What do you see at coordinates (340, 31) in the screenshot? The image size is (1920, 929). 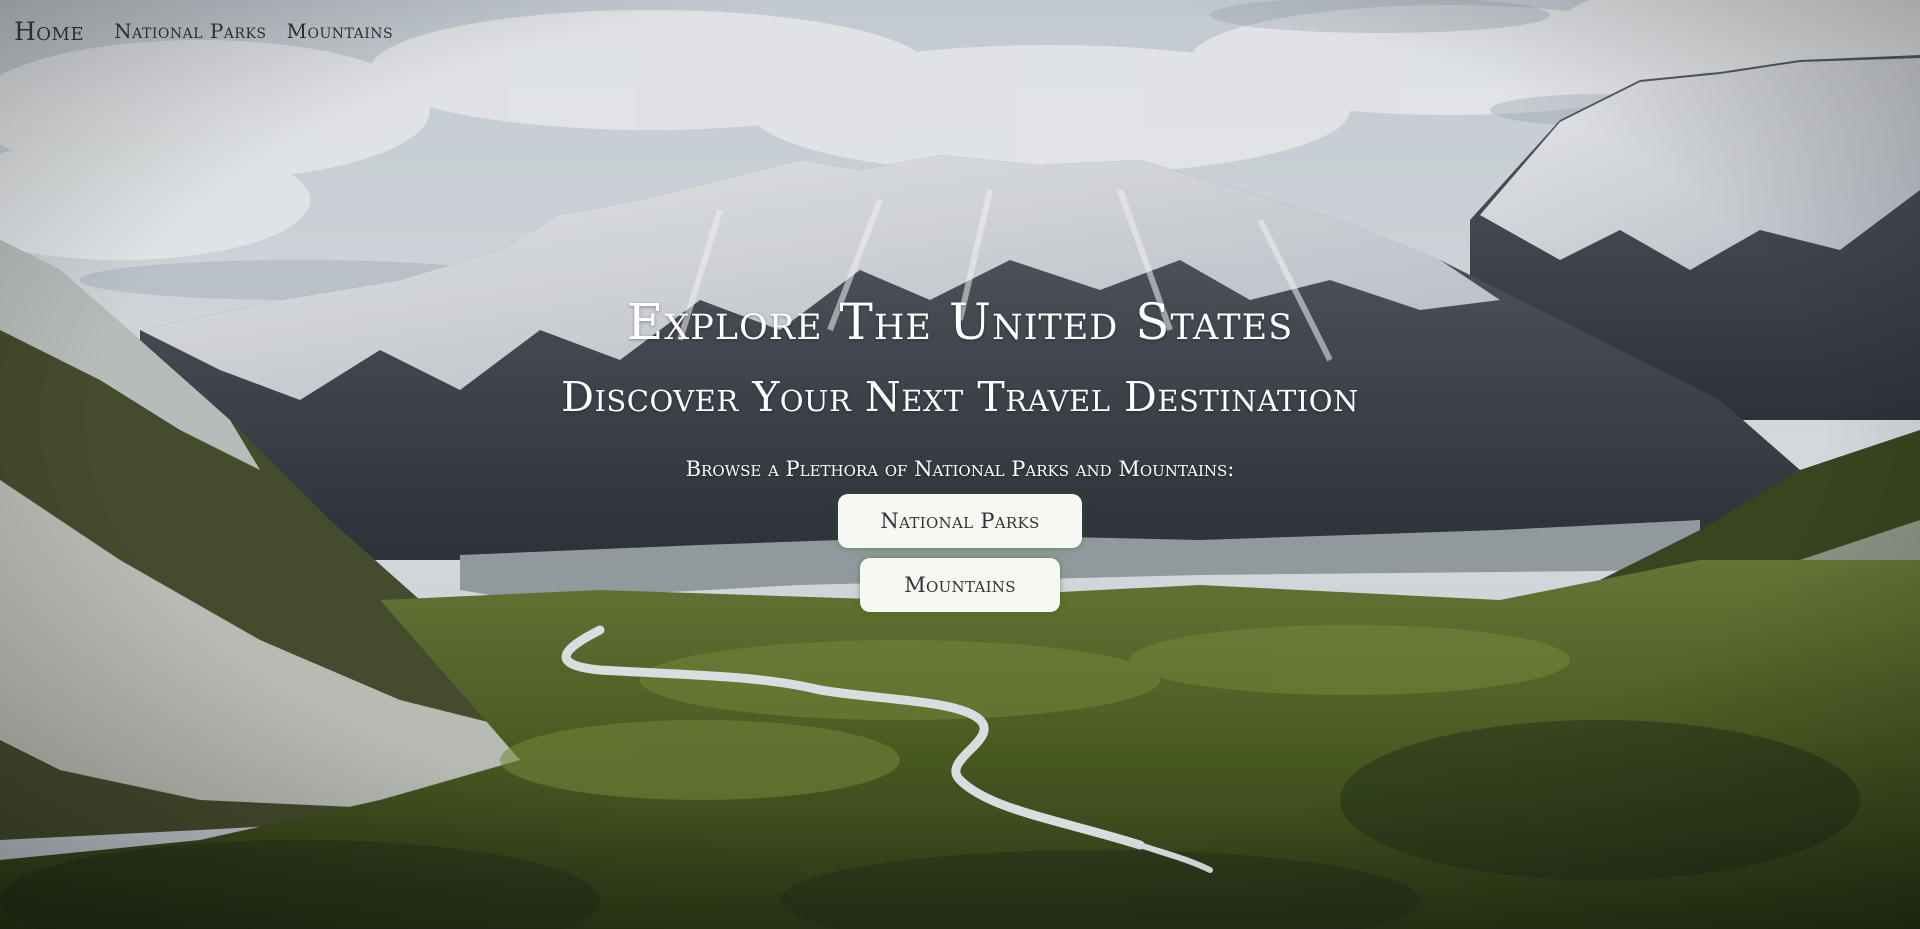 I see `nav-mountains-link: Mountains` at bounding box center [340, 31].